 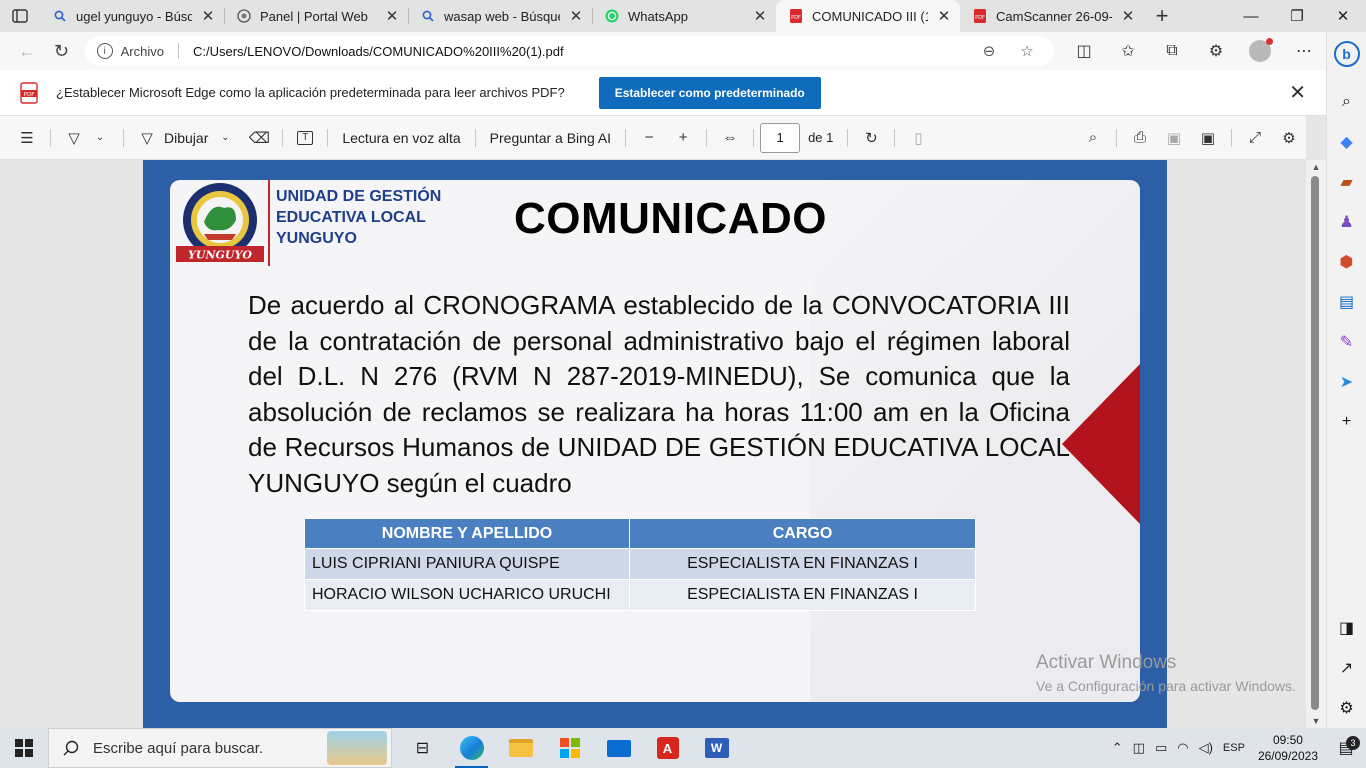 What do you see at coordinates (422, 748) in the screenshot?
I see `task-view-button: ⊟` at bounding box center [422, 748].